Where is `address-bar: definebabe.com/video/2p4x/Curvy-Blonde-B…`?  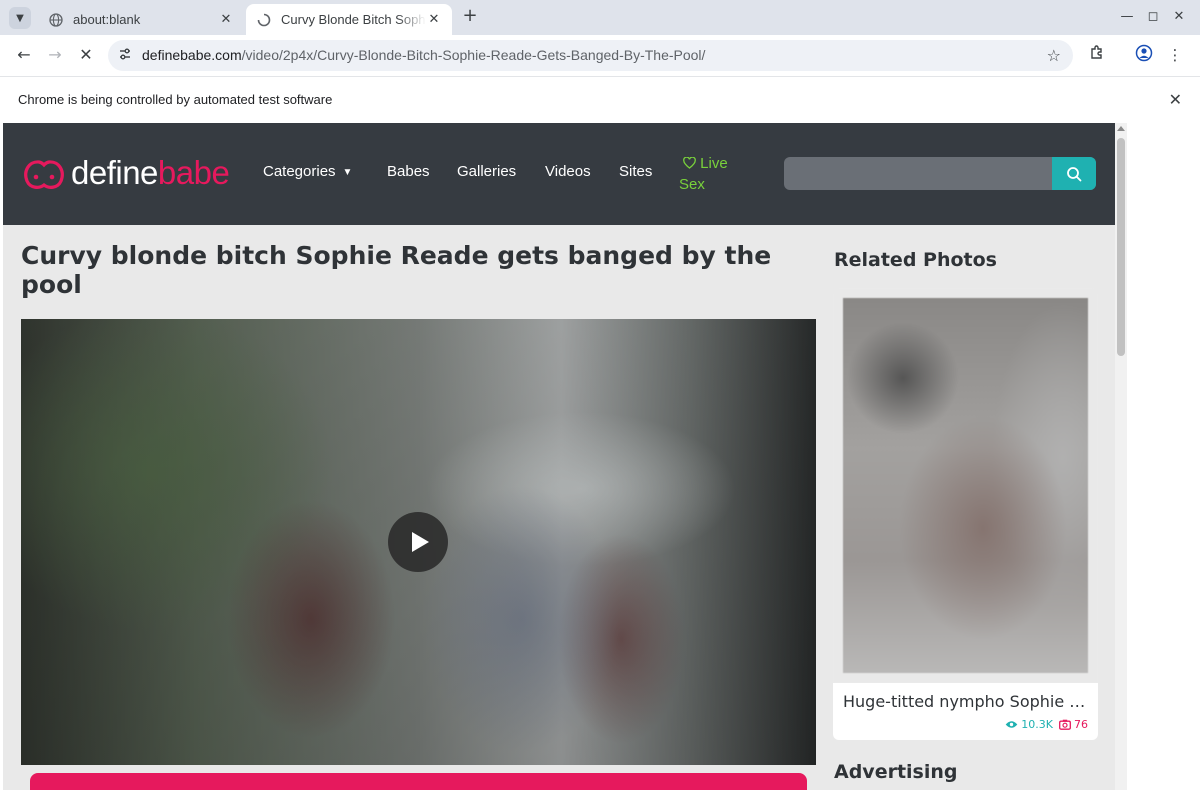 address-bar: definebabe.com/video/2p4x/Curvy-Blonde-B… is located at coordinates (590, 55).